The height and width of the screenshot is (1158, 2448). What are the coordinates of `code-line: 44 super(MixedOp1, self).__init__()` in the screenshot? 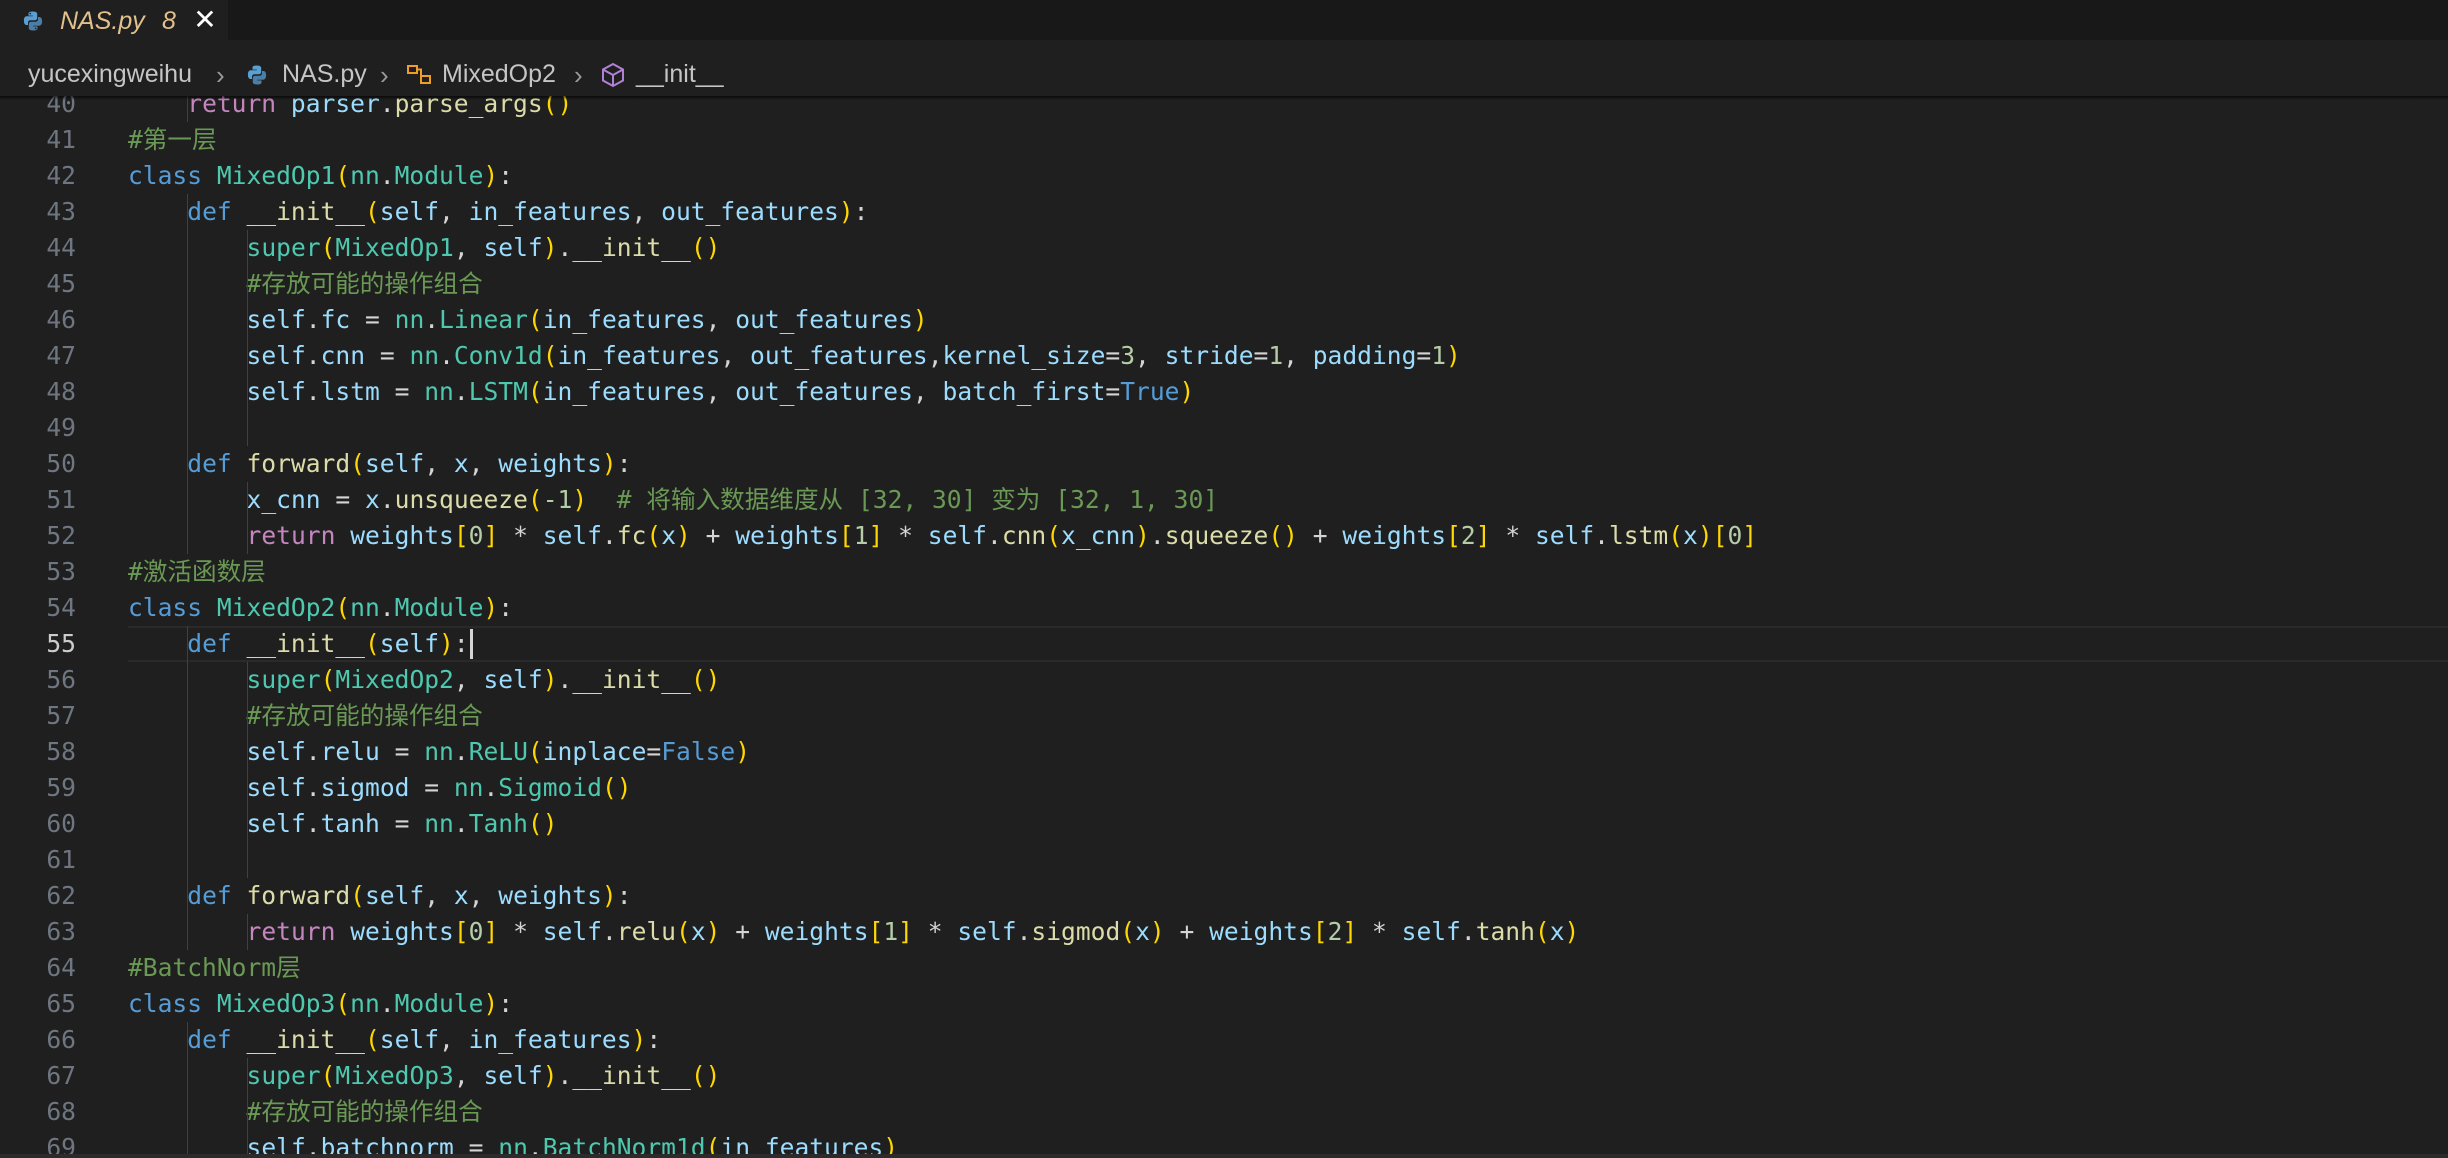 It's located at (1224, 248).